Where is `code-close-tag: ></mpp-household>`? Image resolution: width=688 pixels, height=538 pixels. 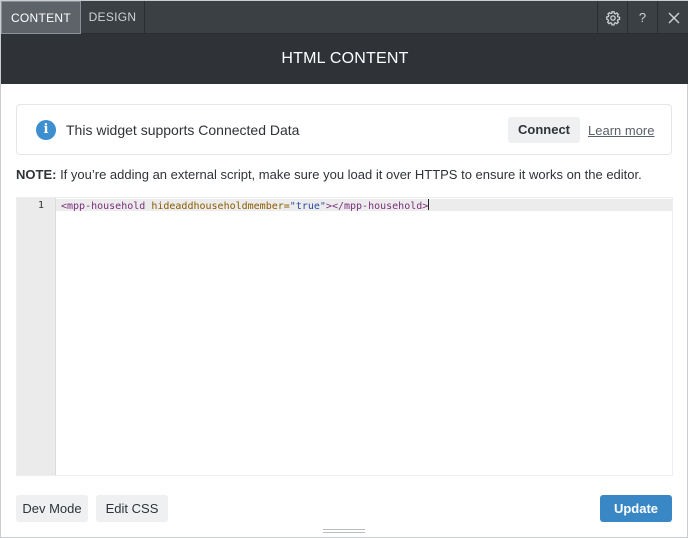 code-close-tag: ></mpp-household> is located at coordinates (377, 206).